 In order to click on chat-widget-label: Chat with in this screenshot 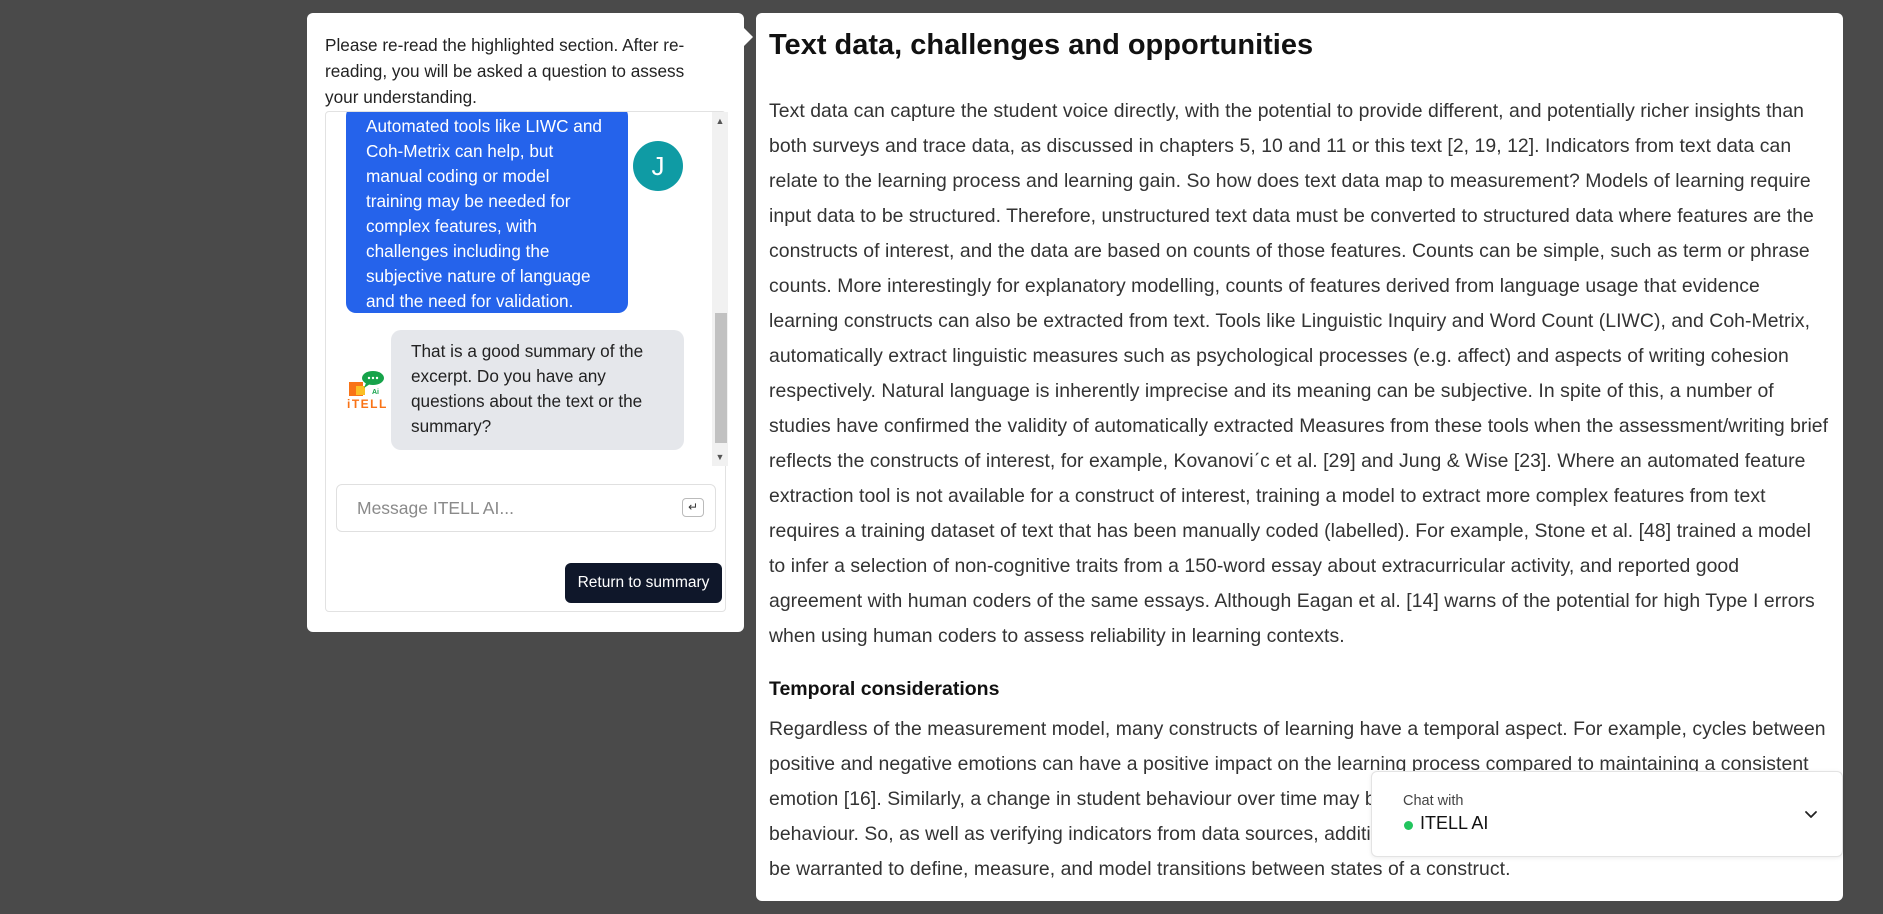, I will do `click(1433, 801)`.